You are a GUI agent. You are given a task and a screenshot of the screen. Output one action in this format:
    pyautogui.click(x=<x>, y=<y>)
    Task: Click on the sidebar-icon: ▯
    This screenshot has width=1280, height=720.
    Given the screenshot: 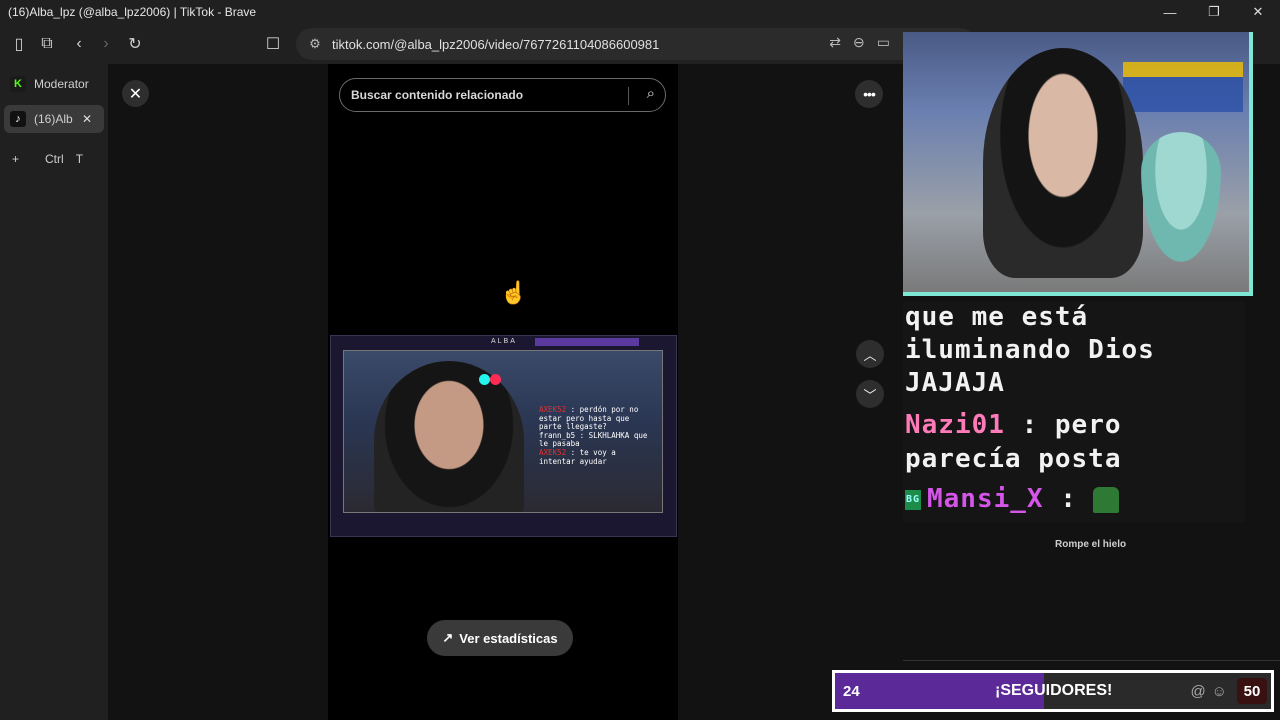 What is the action you would take?
    pyautogui.click(x=19, y=44)
    